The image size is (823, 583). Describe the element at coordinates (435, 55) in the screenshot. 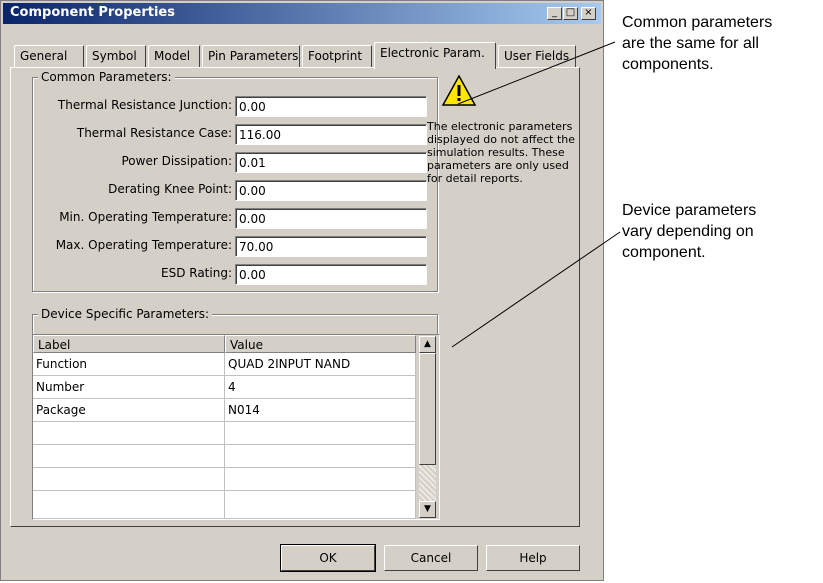

I see `tab-electronic-param: Electronic Param.` at that location.